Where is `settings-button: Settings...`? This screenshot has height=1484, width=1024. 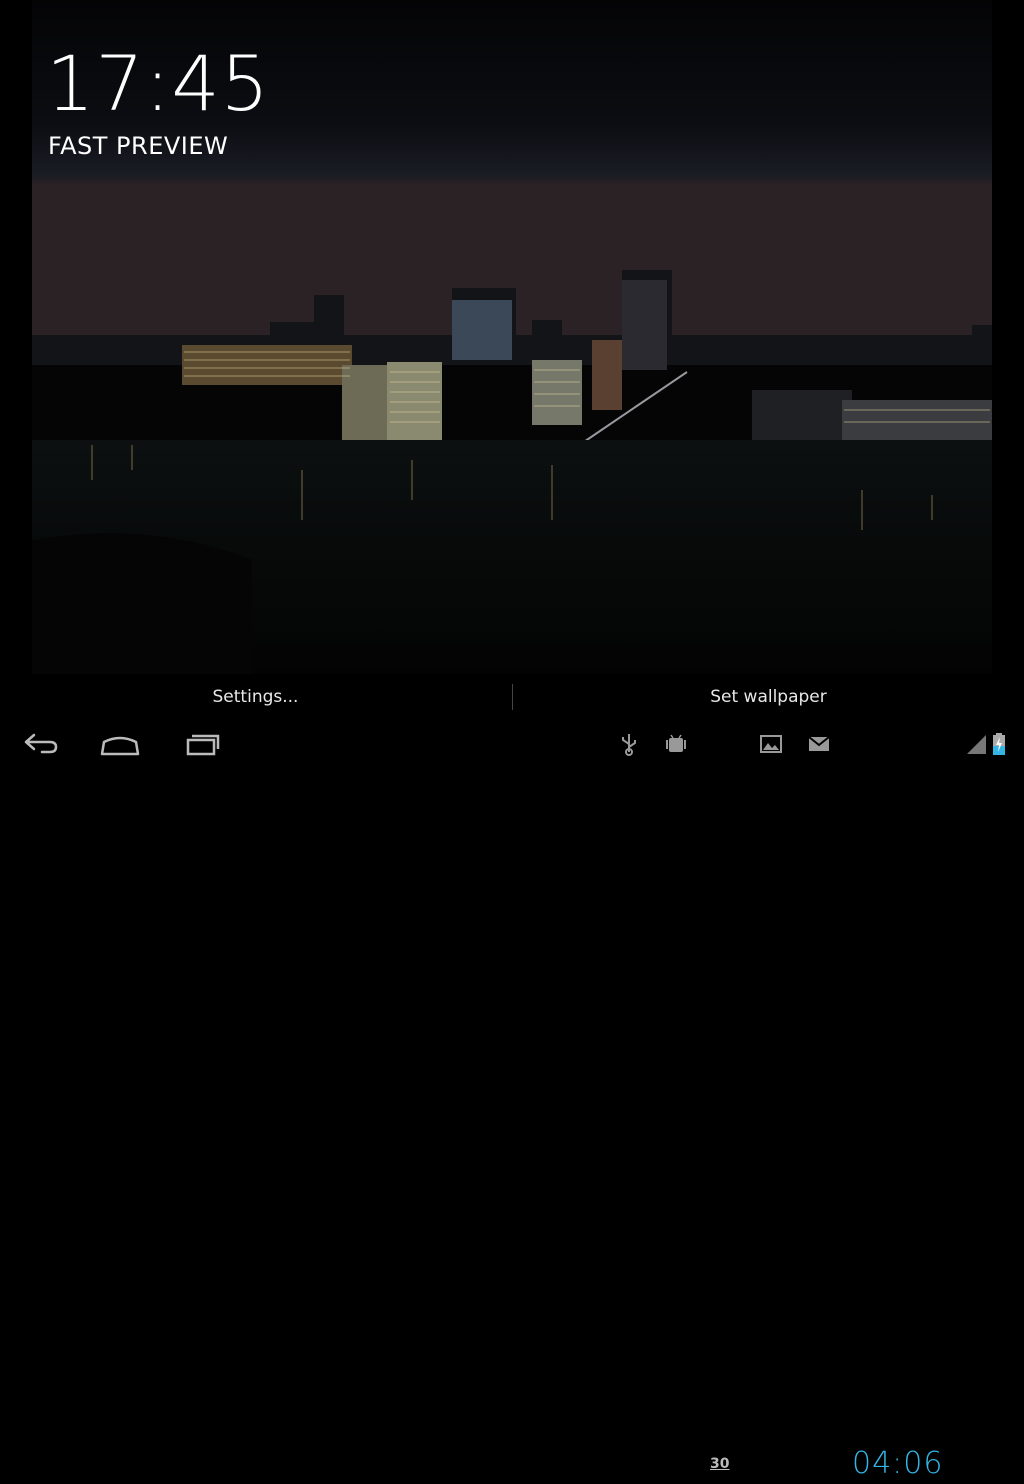
settings-button: Settings... is located at coordinates (255, 697).